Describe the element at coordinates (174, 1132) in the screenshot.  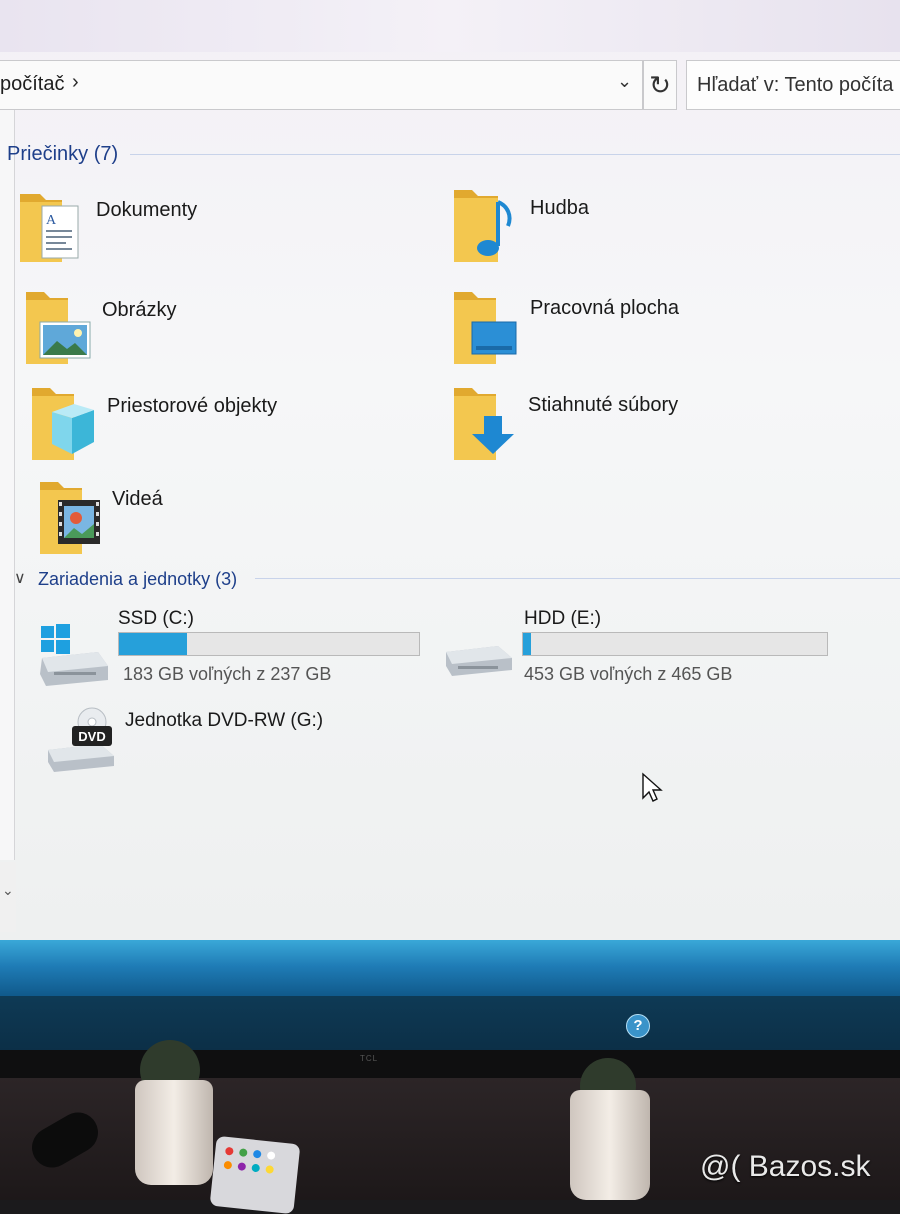
I see `plant-pot-left` at that location.